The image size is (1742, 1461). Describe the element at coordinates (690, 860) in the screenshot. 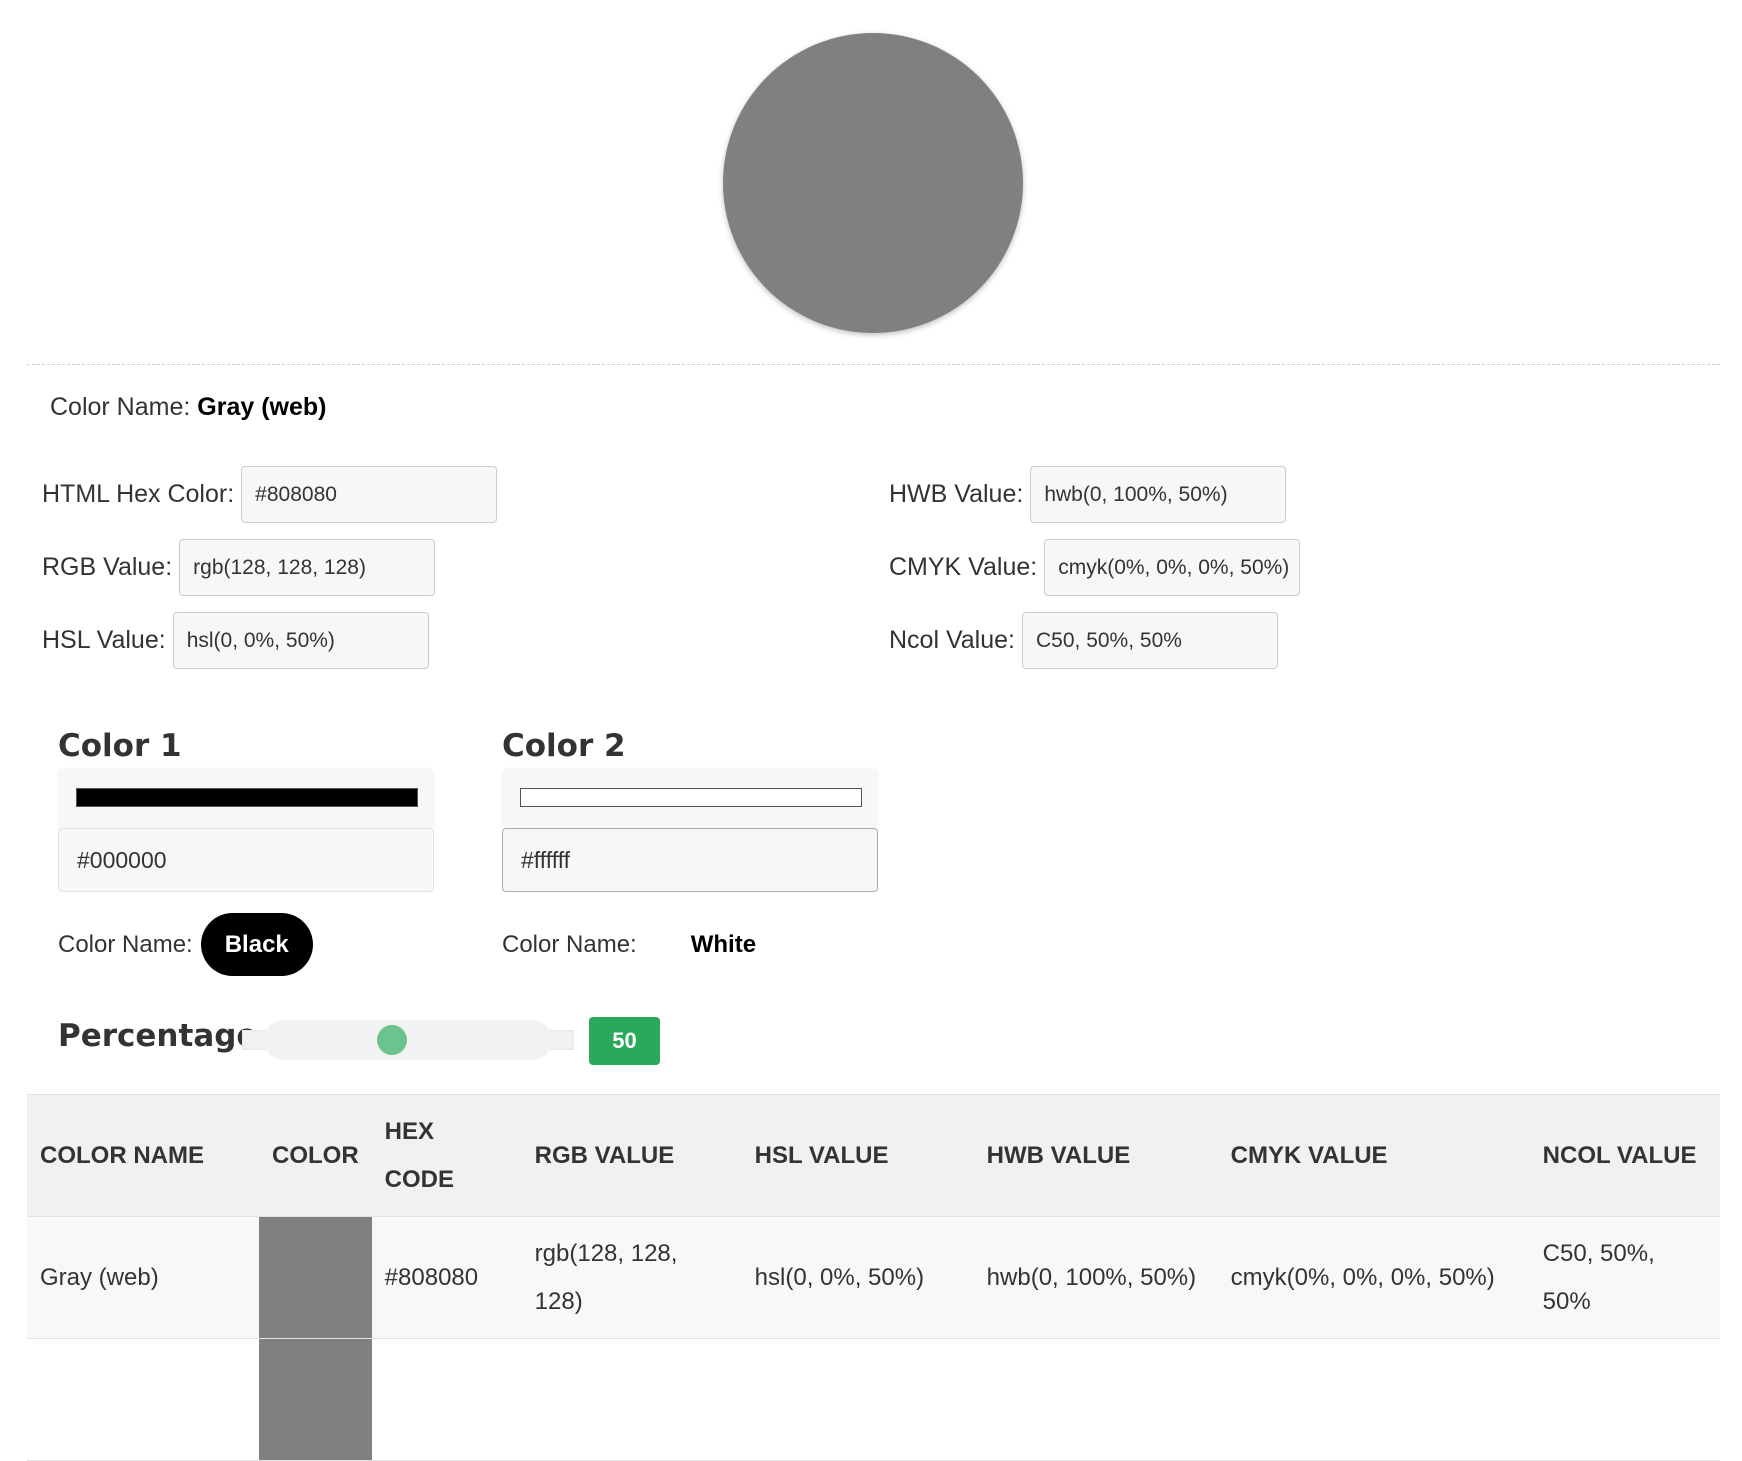

I see `color2-hex-input: #ffffff` at that location.